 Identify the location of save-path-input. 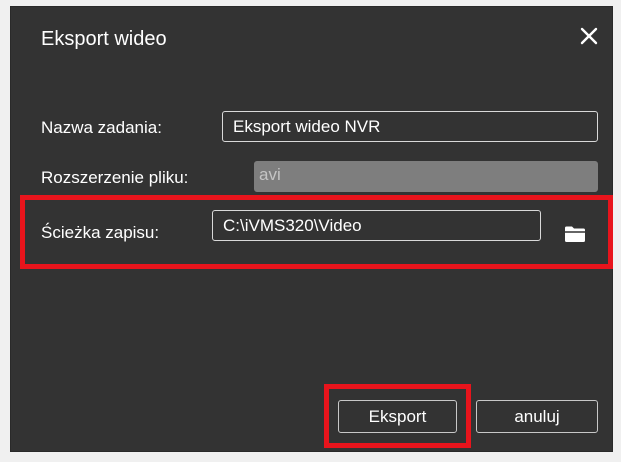
(376, 225).